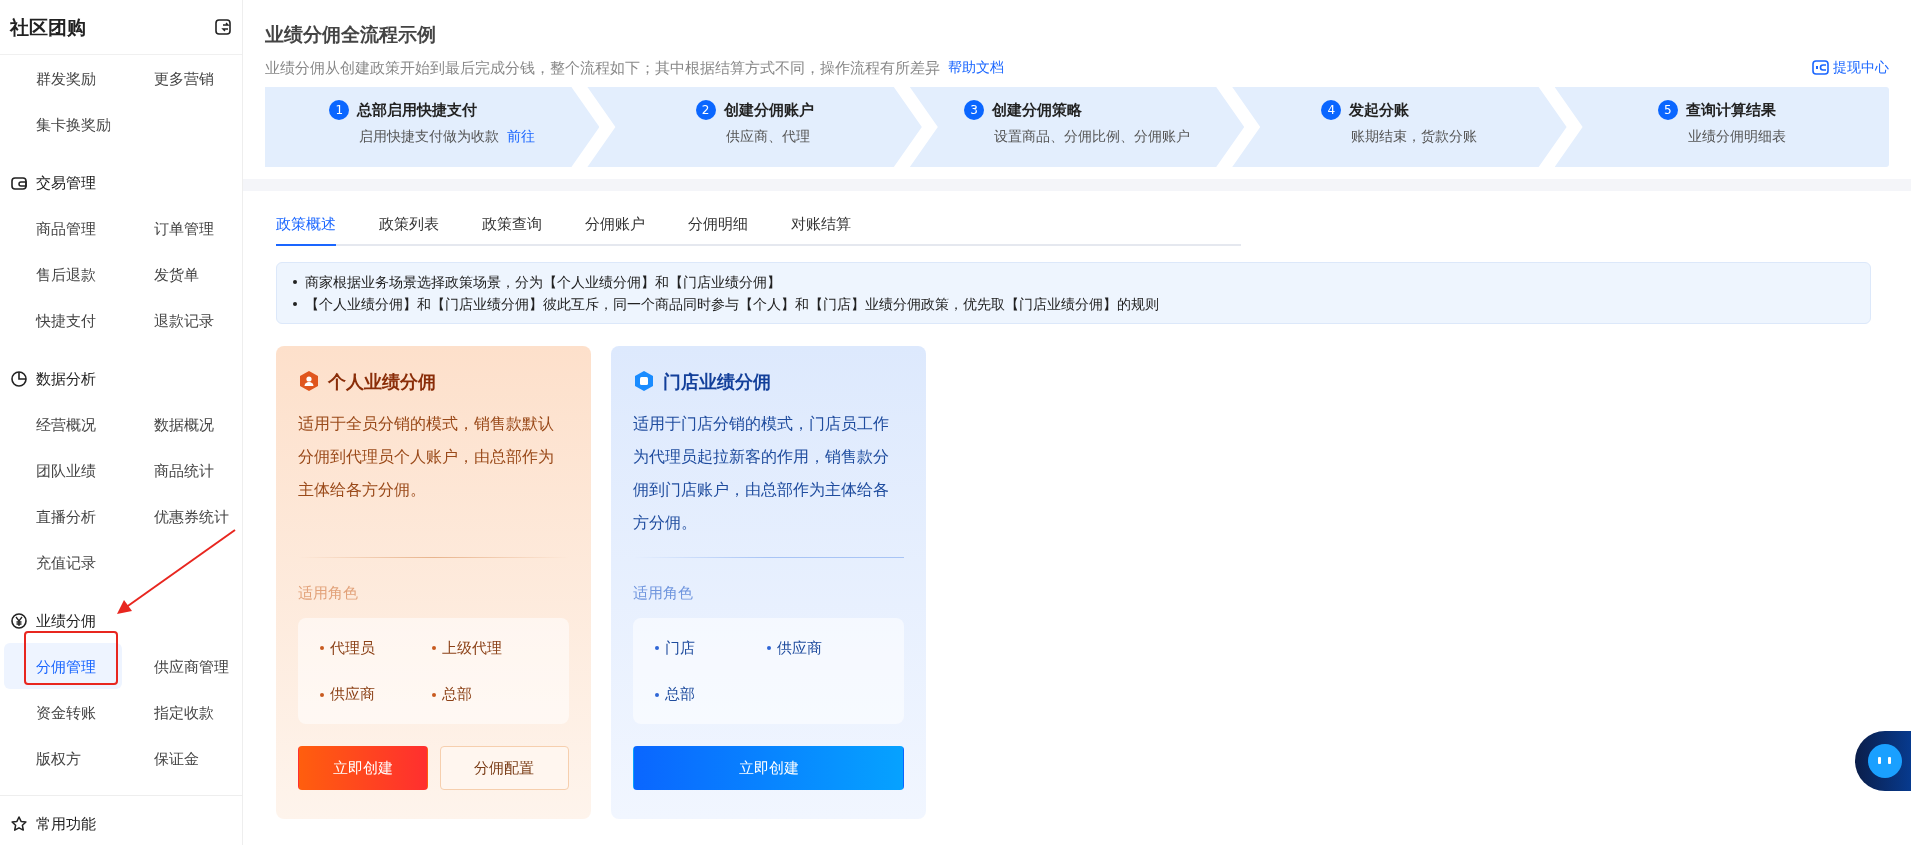  Describe the element at coordinates (644, 381) in the screenshot. I see `box-hexagon-icon` at that location.